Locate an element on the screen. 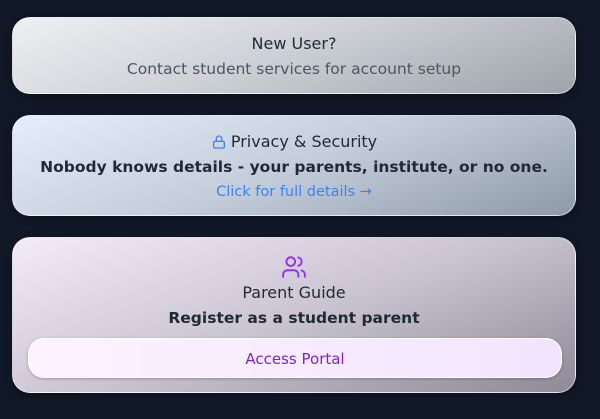 The width and height of the screenshot is (600, 419). access-portal-button: Access Portal is located at coordinates (295, 358).